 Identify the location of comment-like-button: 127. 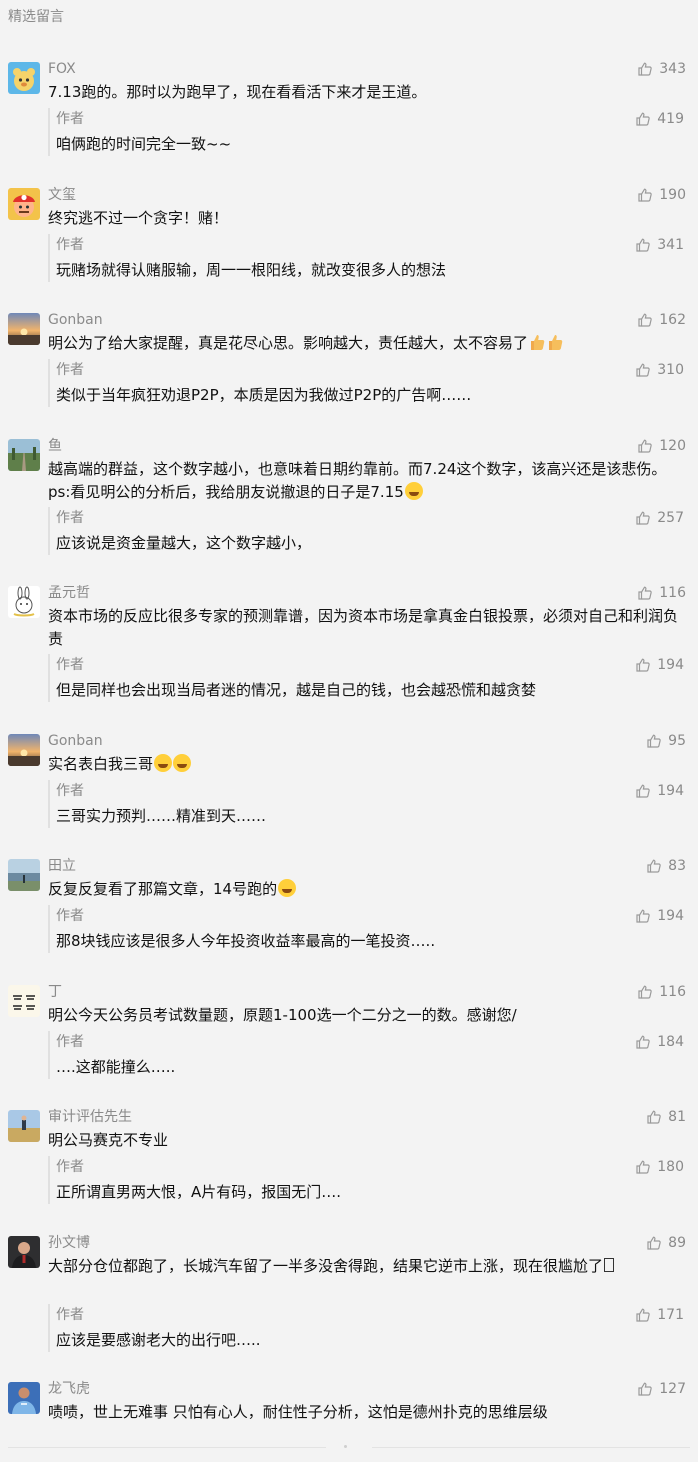
(661, 1389).